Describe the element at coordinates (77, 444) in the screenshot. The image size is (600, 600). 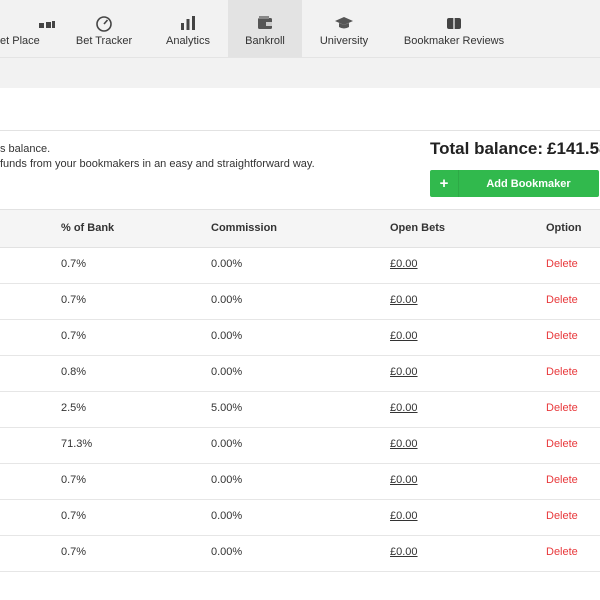
I see `percent-of-bank-cell: 71.3%` at that location.